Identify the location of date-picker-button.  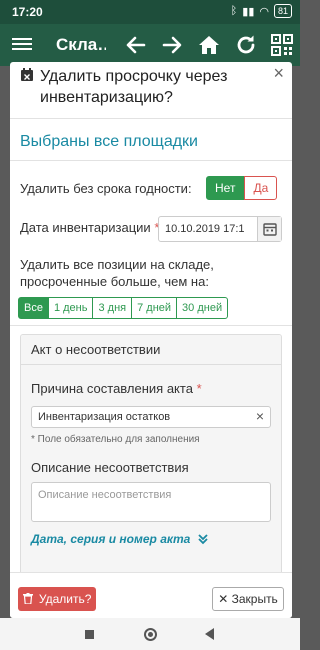
(269, 229).